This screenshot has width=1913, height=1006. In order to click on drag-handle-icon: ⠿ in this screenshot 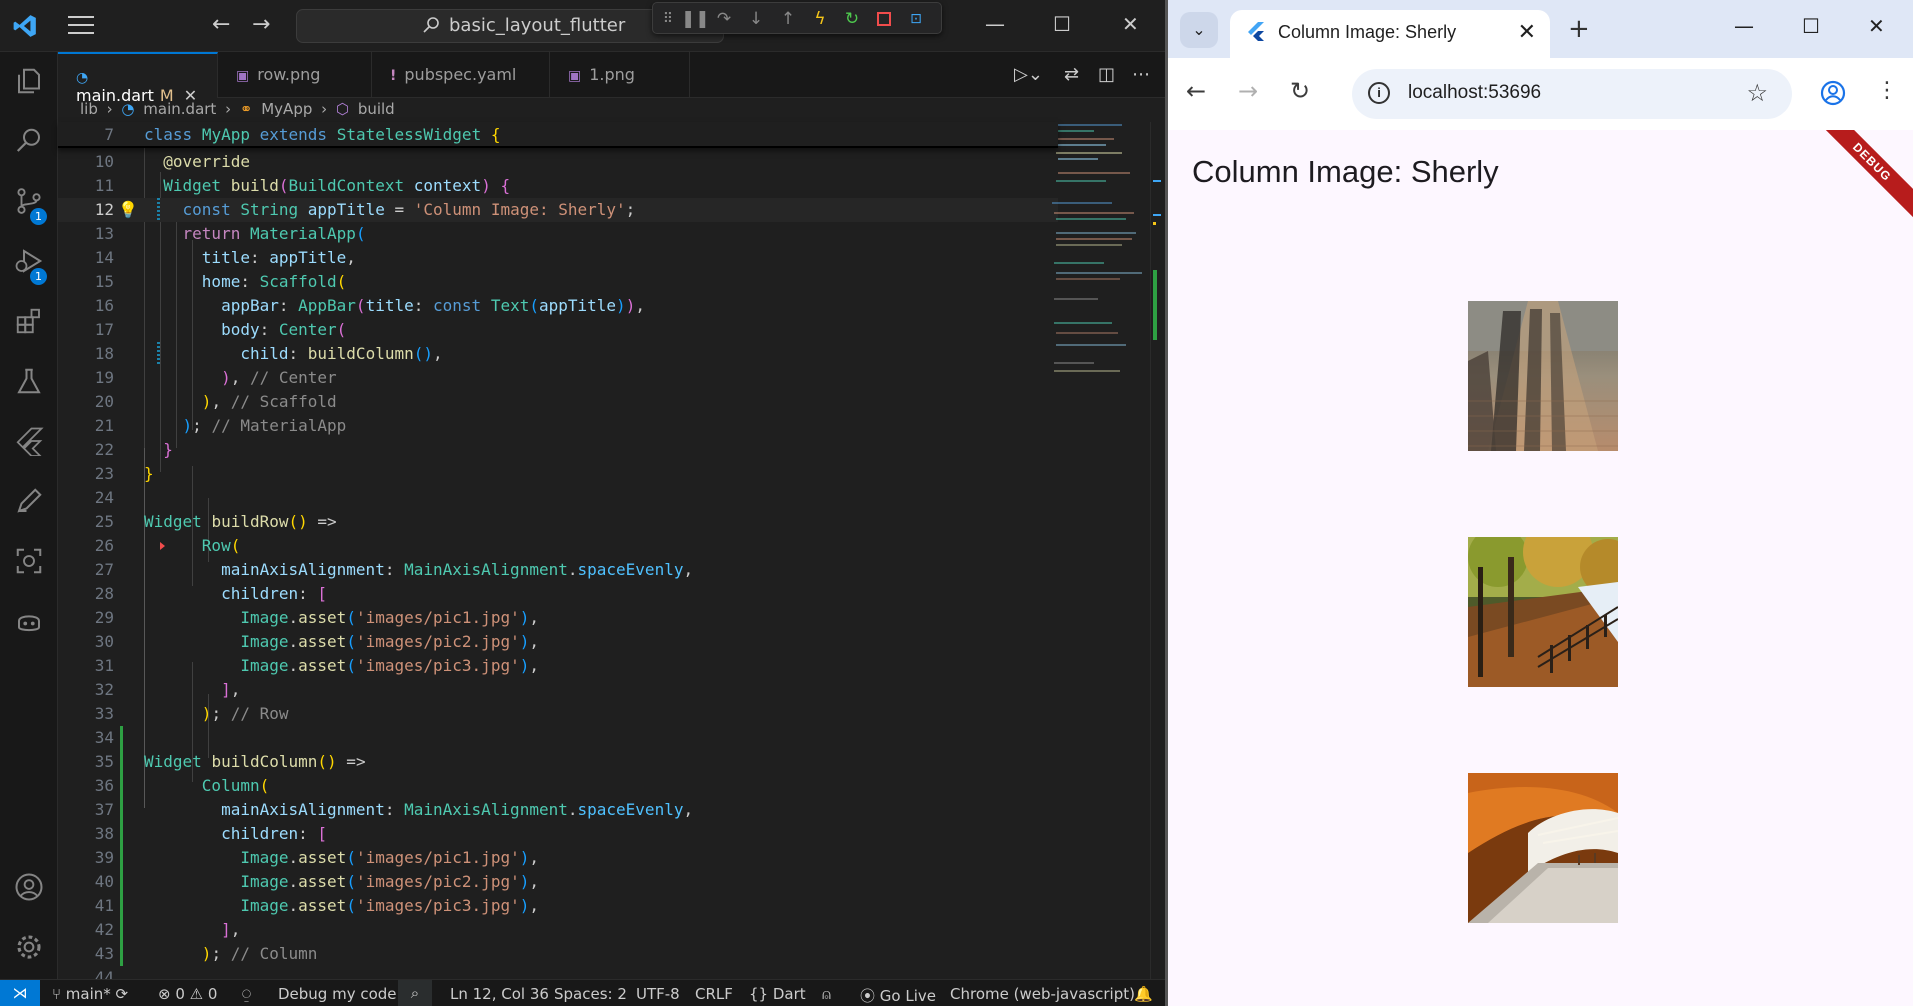, I will do `click(668, 19)`.